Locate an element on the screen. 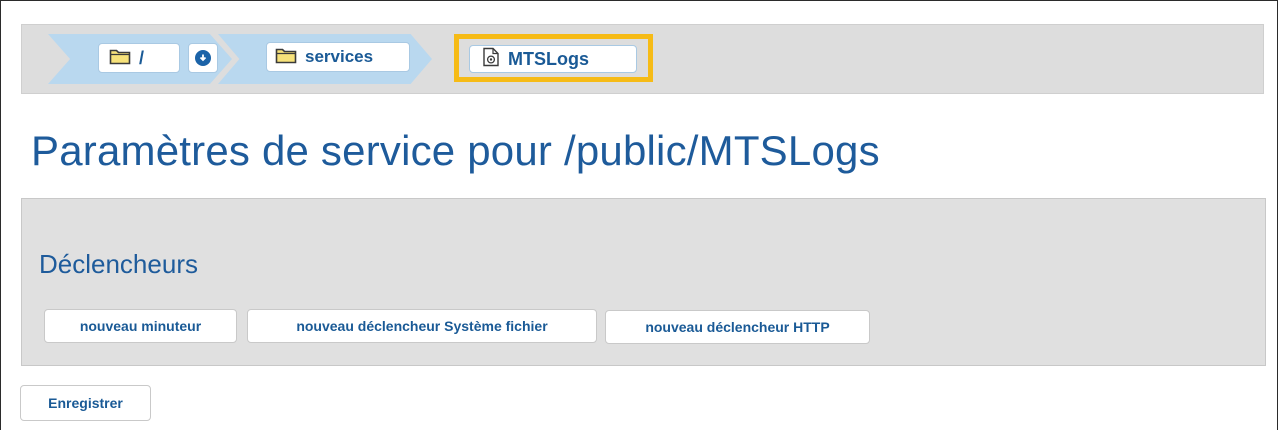 The width and height of the screenshot is (1280, 430). breadcrumb-item-root: / is located at coordinates (139, 58).